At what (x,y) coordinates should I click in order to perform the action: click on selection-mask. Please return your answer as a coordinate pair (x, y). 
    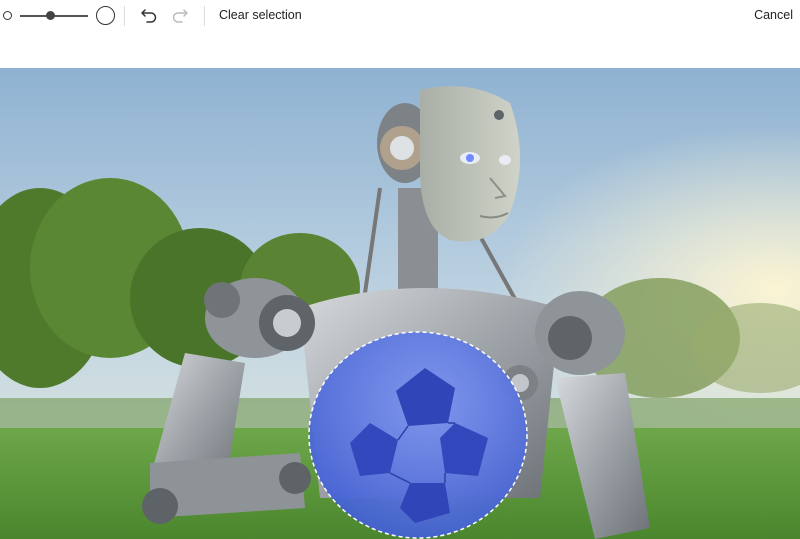
    Looking at the image, I should click on (418, 435).